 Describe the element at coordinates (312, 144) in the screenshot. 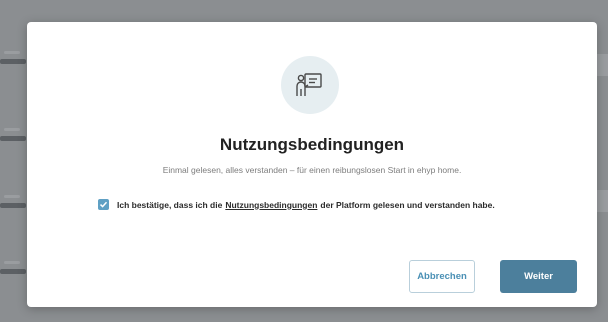

I see `dialog-title: Nutzungsbedingungen` at that location.